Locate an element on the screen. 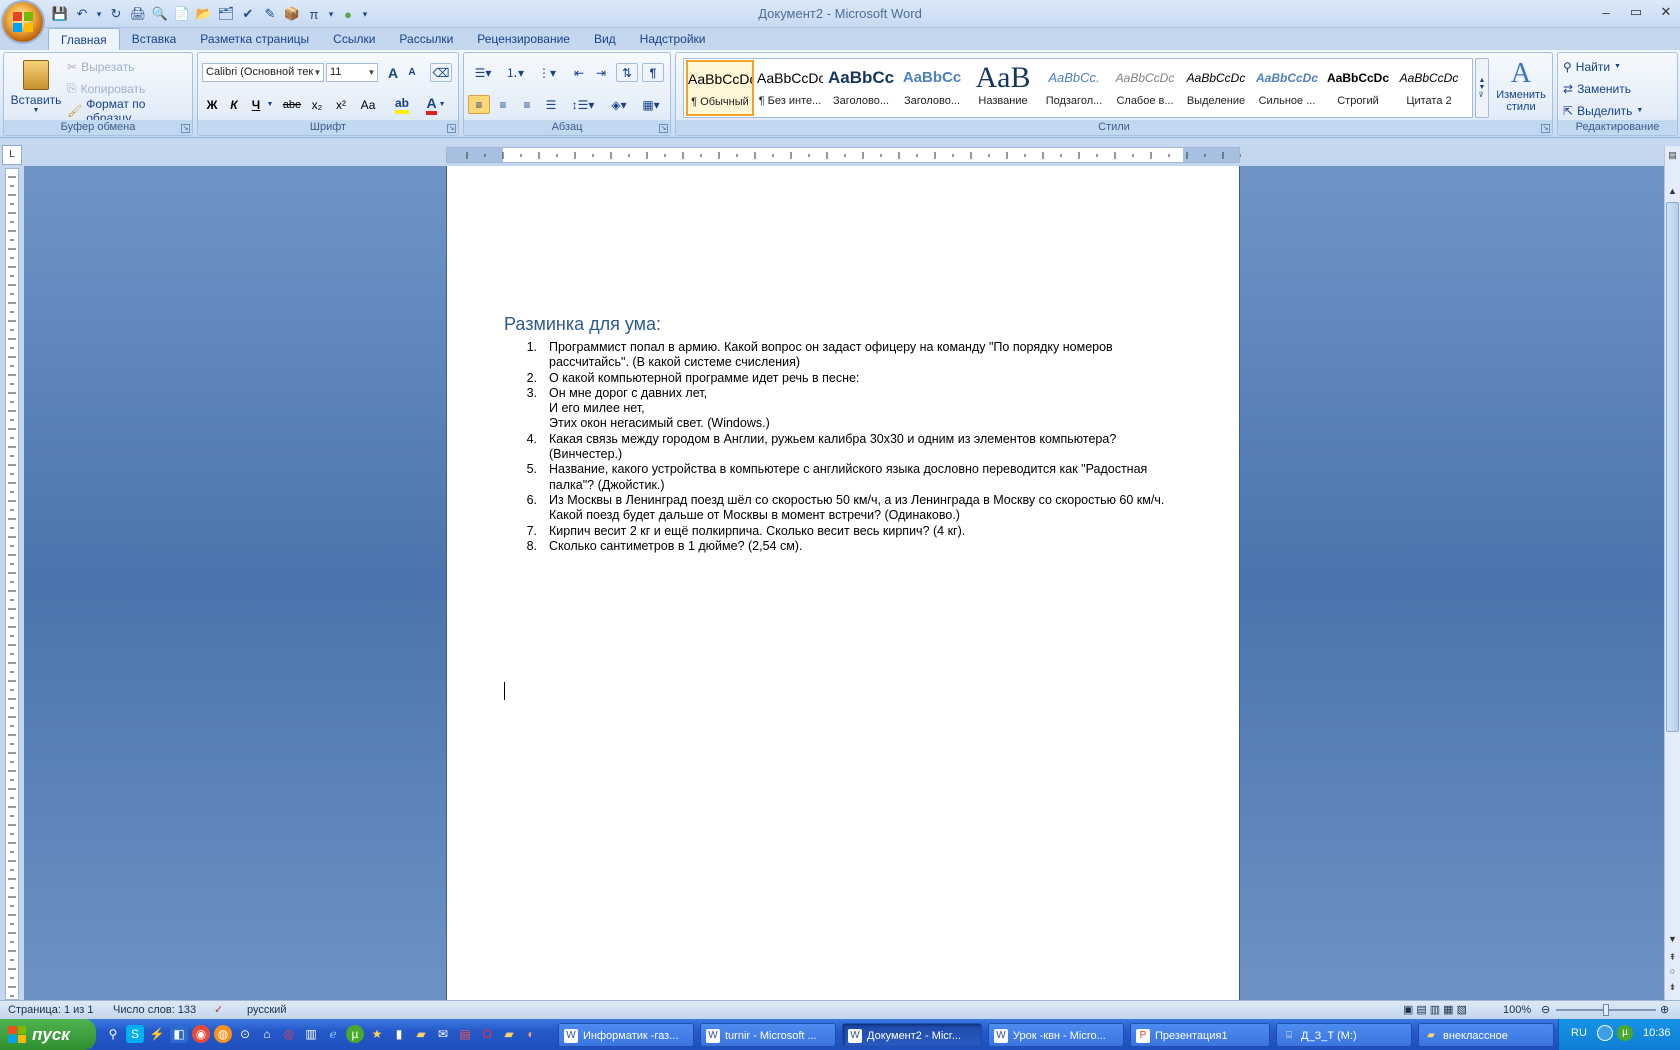  borders-button: ▦▾ is located at coordinates (651, 104).